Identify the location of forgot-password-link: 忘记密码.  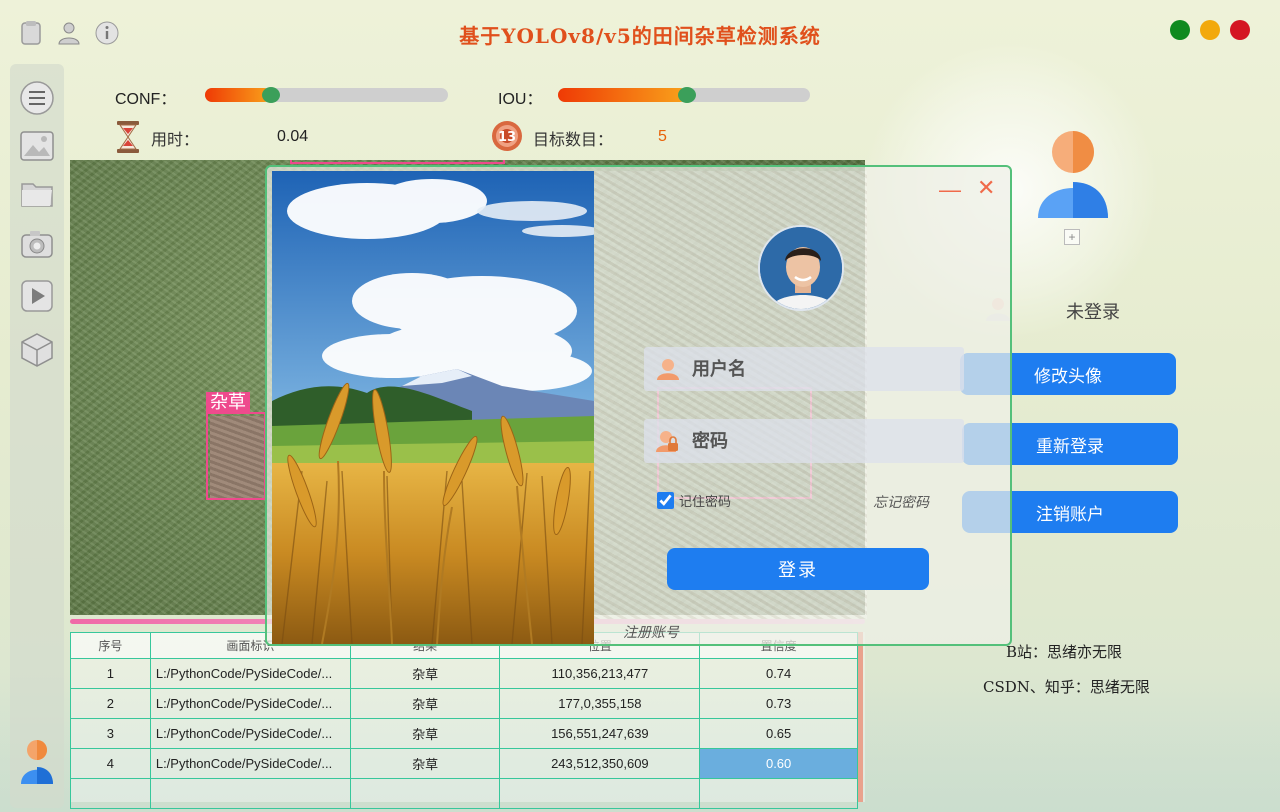
(901, 502).